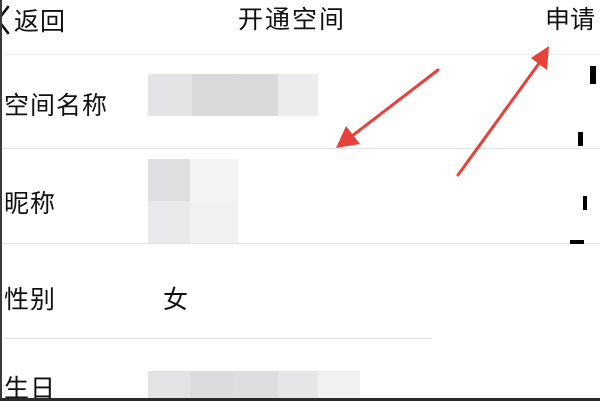 This screenshot has width=600, height=401. I want to click on back-button: 返回, so click(33, 20).